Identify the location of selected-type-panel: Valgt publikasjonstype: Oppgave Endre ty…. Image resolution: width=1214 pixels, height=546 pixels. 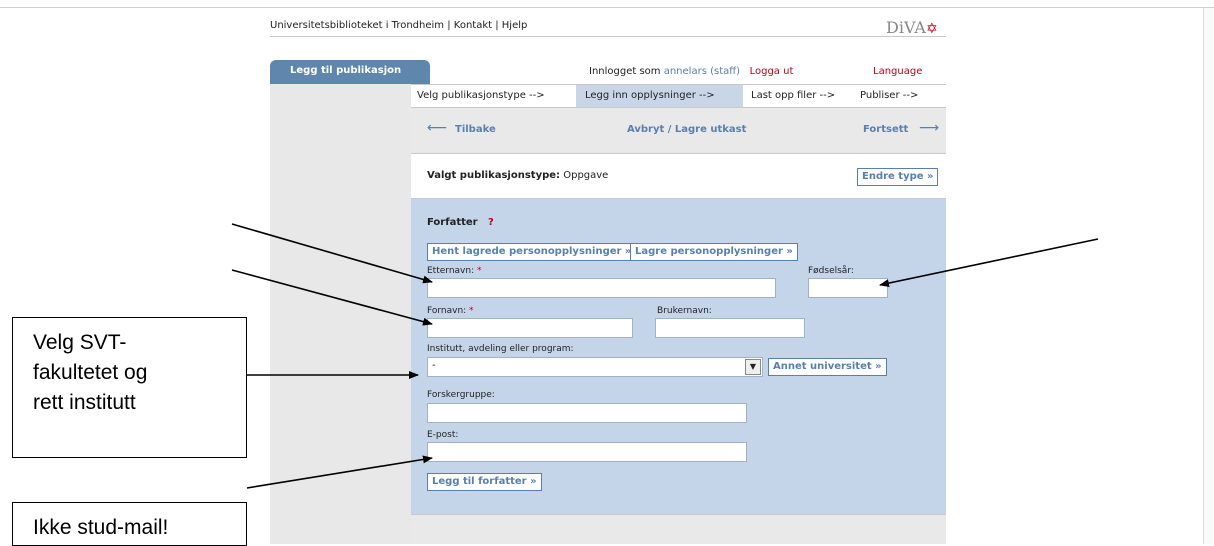
(678, 176).